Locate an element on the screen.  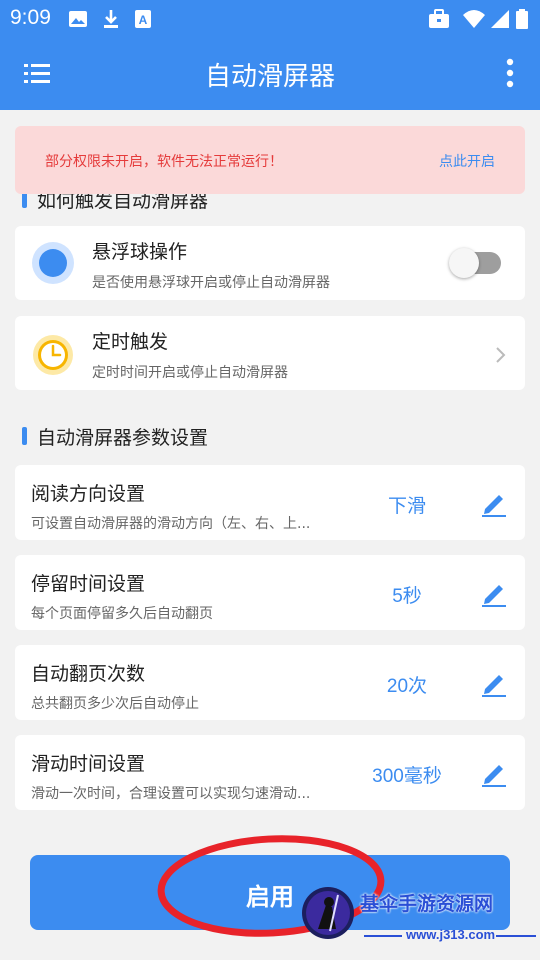
reading-direction-card: 阅读方向设置 可设置自动滑屏器的滑动方向（左、右、上... 下滑 is located at coordinates (270, 502).